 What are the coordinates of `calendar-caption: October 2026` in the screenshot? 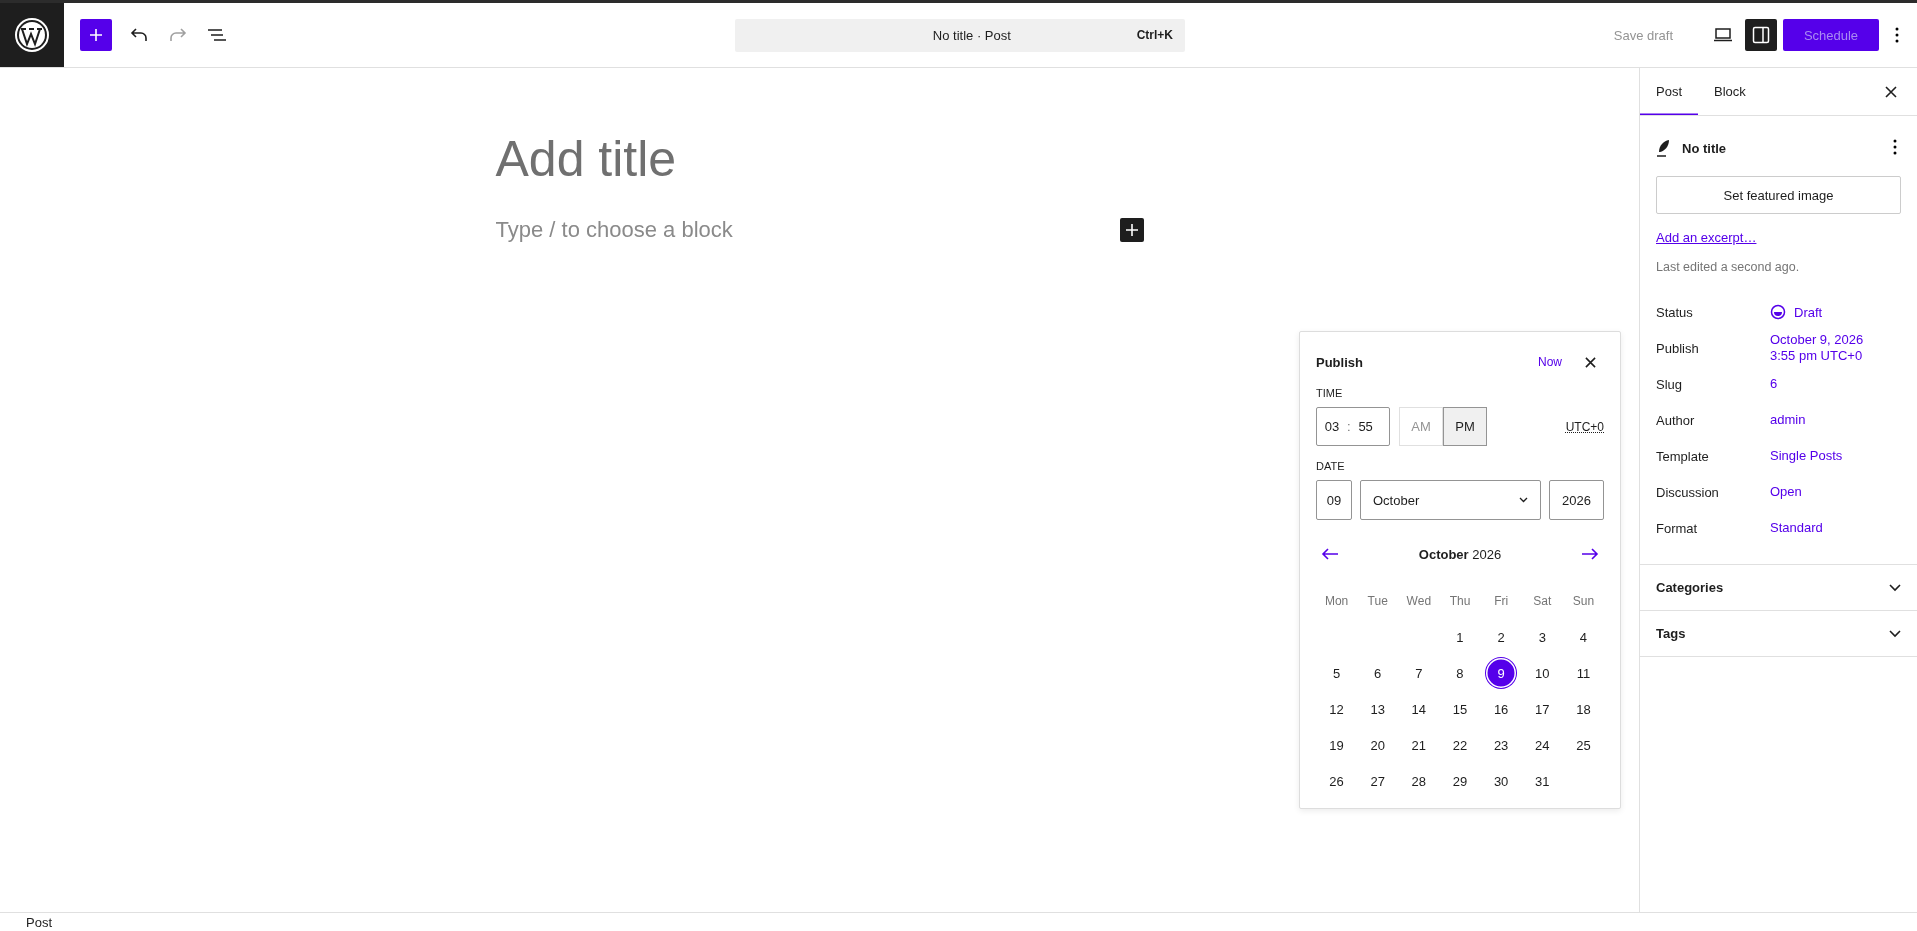 It's located at (1460, 554).